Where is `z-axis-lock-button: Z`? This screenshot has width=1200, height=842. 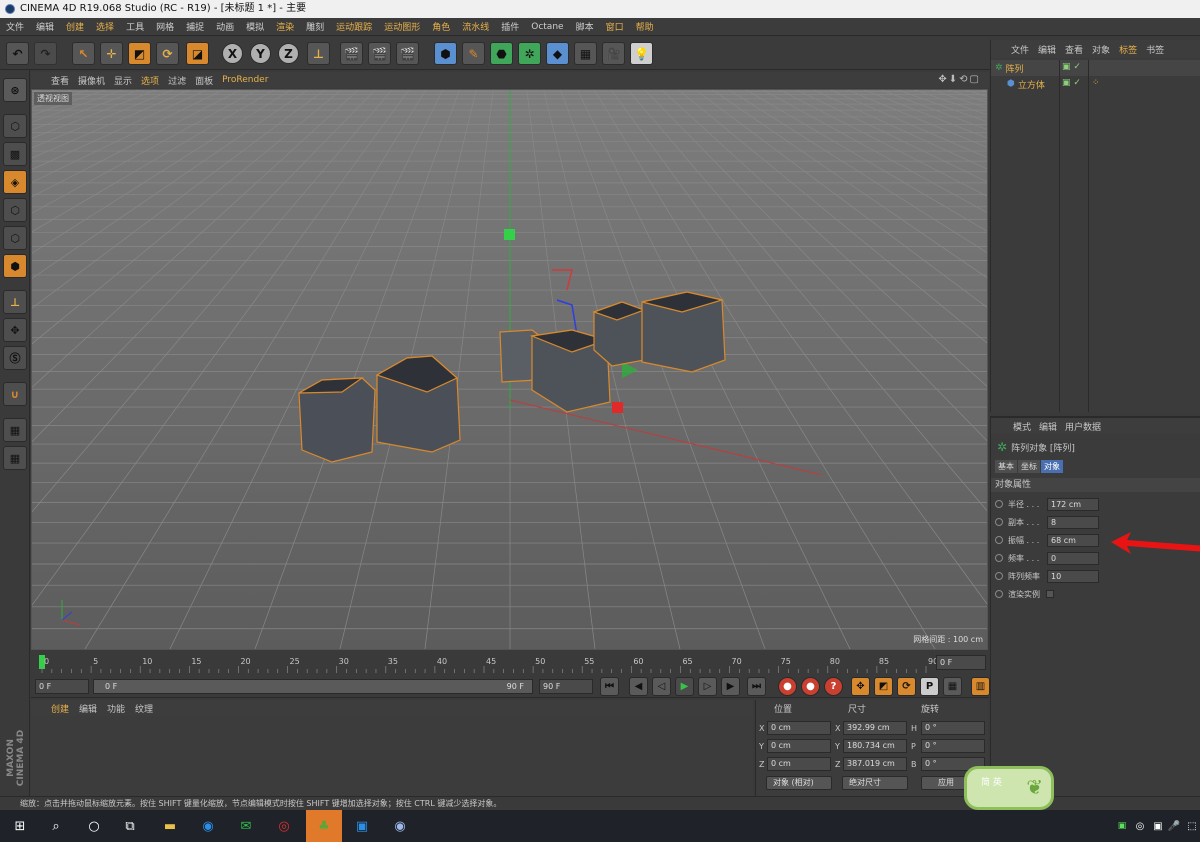
z-axis-lock-button: Z is located at coordinates (288, 53).